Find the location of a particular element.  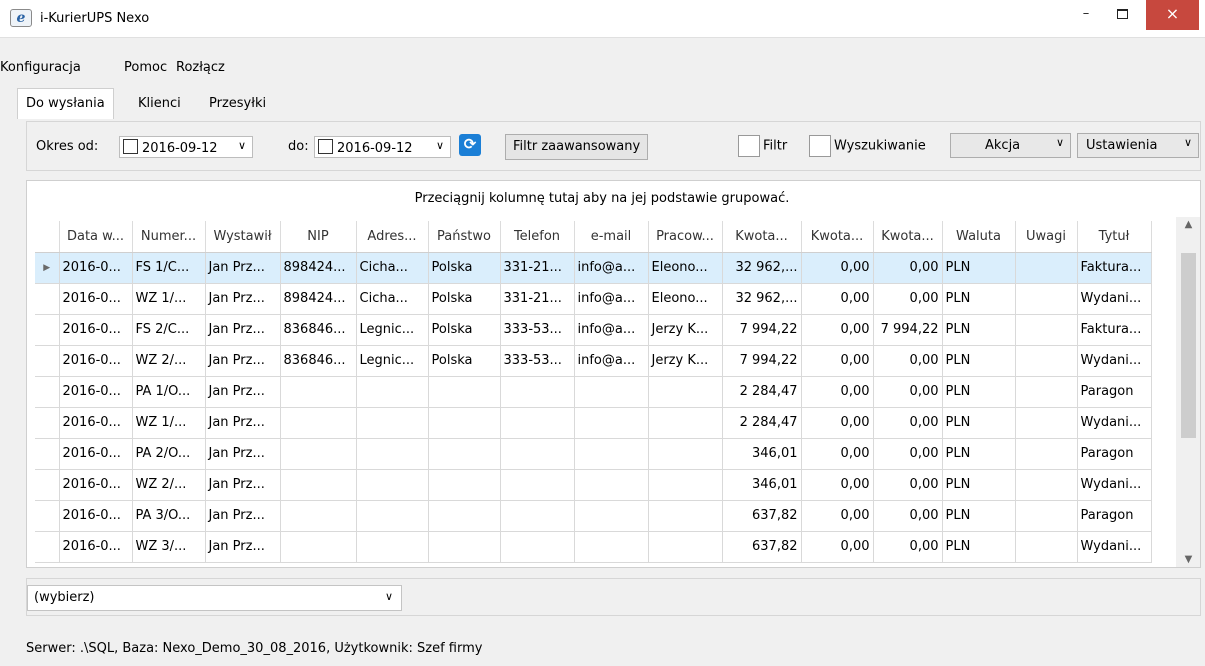

date-from-checkbox is located at coordinates (130, 146).